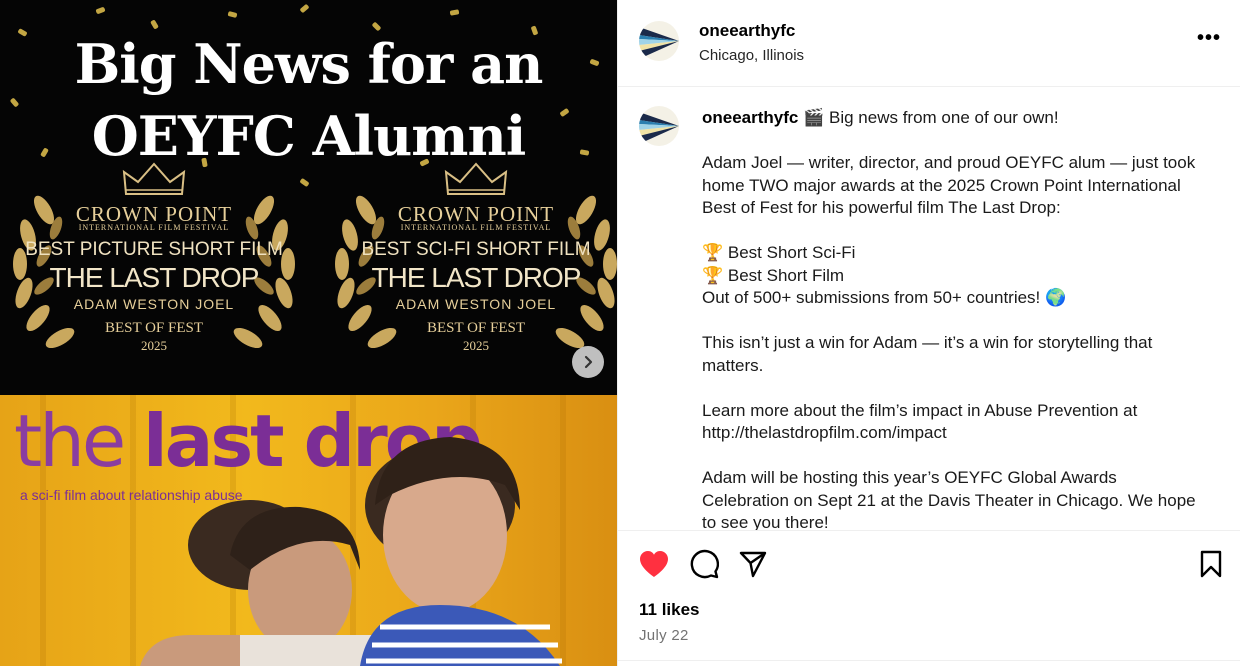 Image resolution: width=1240 pixels, height=666 pixels. I want to click on headline-line-1: Big News for an, so click(309, 64).